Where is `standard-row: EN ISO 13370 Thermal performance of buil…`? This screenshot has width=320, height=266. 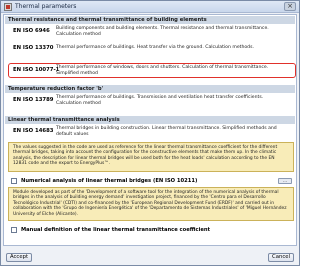
standard-row: EN ISO 13370 Thermal performance of buil… is located at coordinates (151, 49).